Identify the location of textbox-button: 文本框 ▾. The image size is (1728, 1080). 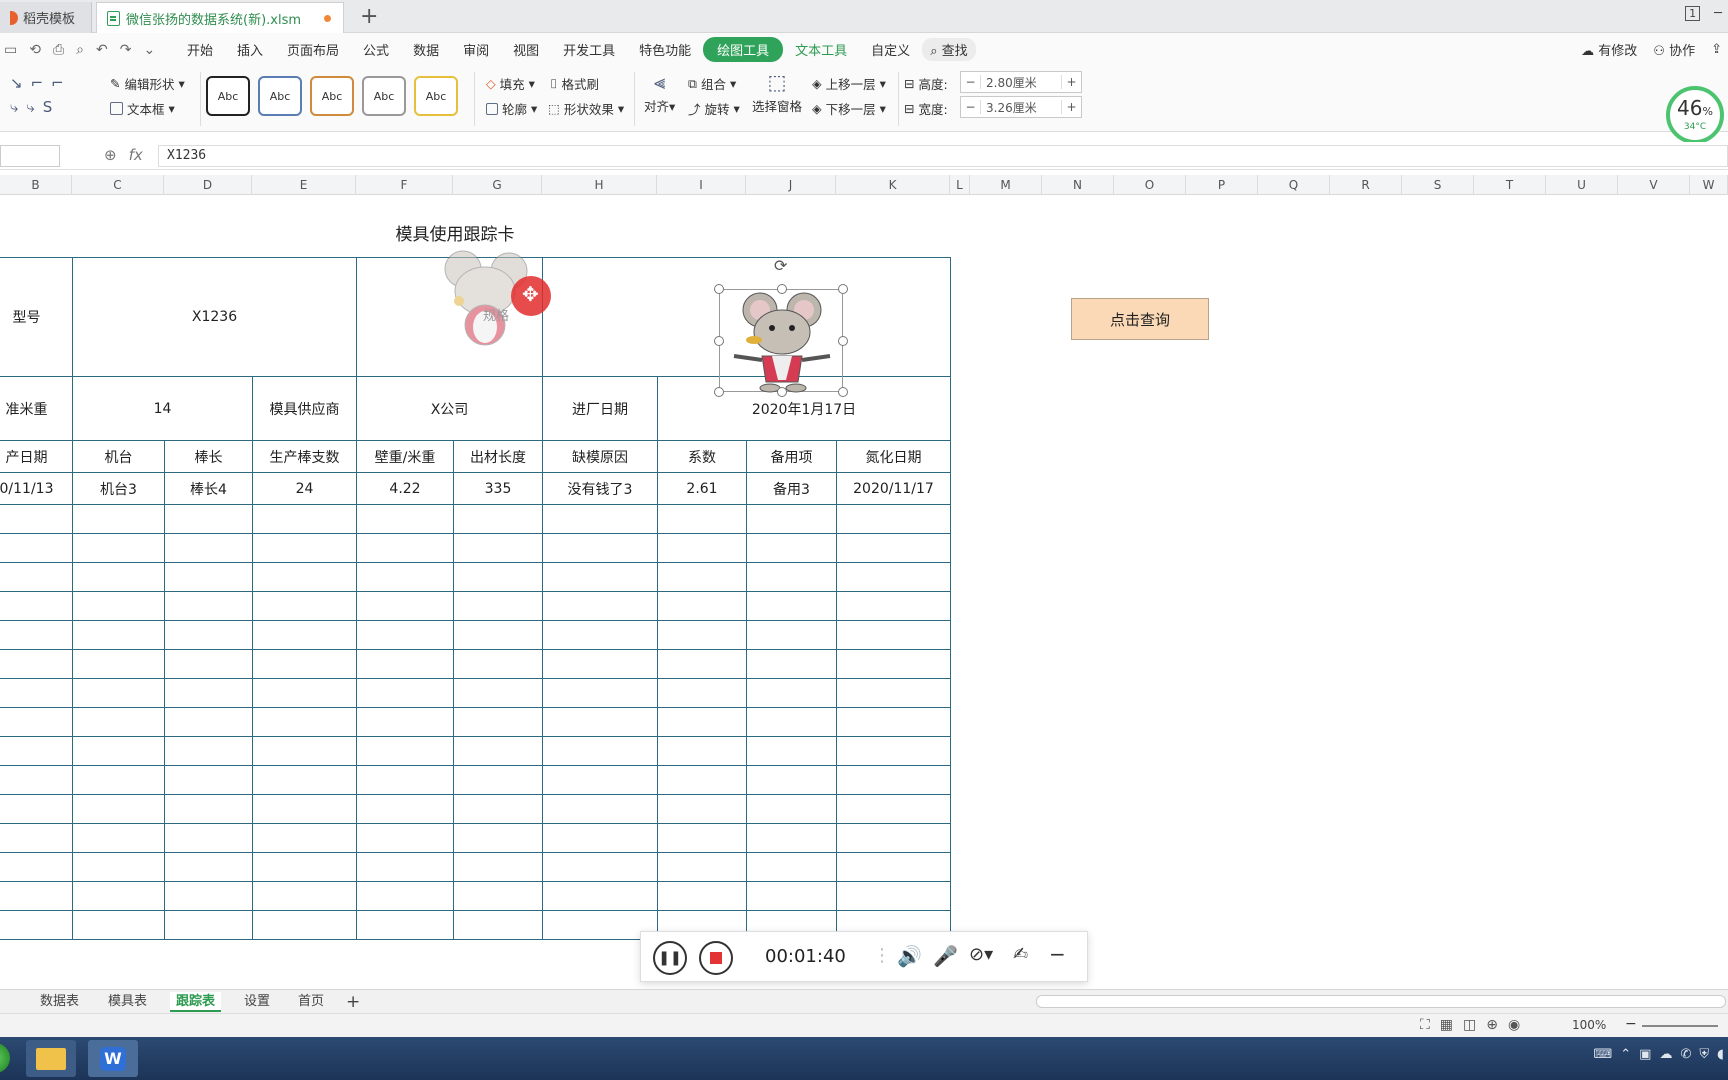
(142, 108).